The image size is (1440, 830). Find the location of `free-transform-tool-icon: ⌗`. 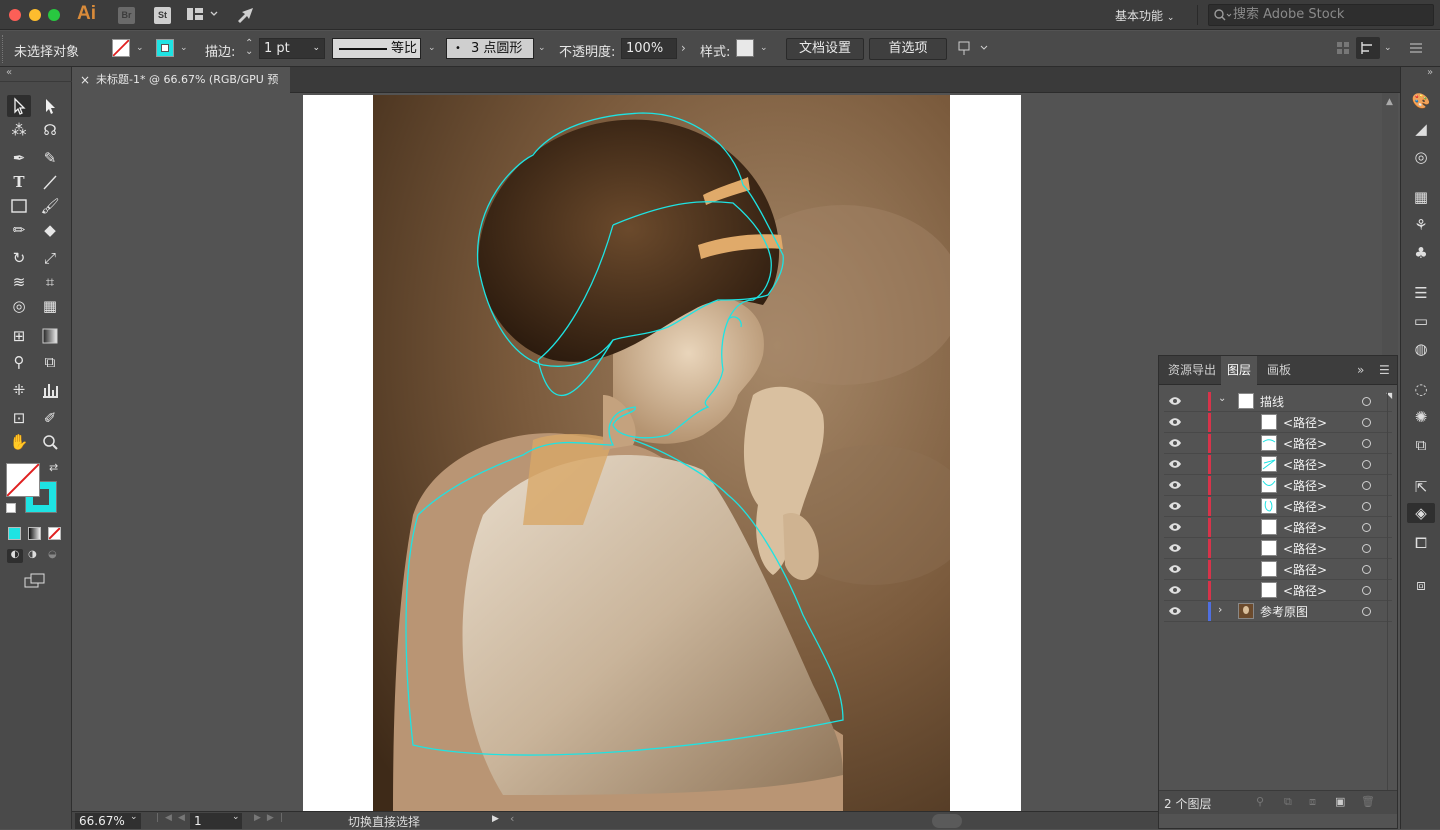

free-transform-tool-icon: ⌗ is located at coordinates (50, 282).